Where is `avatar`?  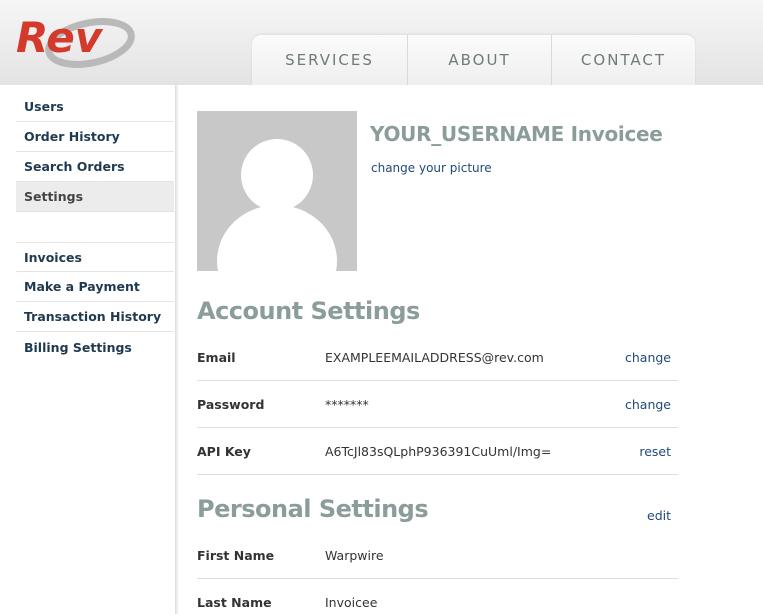 avatar is located at coordinates (277, 191).